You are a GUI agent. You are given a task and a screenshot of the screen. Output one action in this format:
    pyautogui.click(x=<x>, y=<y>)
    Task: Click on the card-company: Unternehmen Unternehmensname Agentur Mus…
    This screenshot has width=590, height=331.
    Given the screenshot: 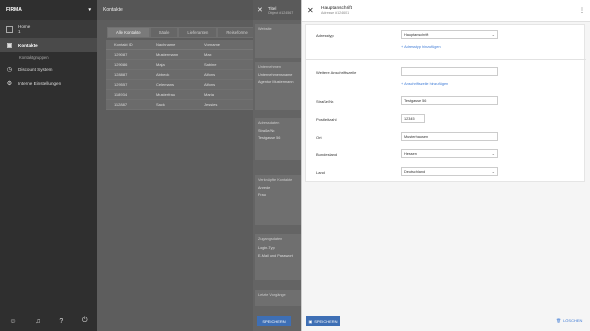 What is the action you would take?
    pyautogui.click(x=278, y=86)
    